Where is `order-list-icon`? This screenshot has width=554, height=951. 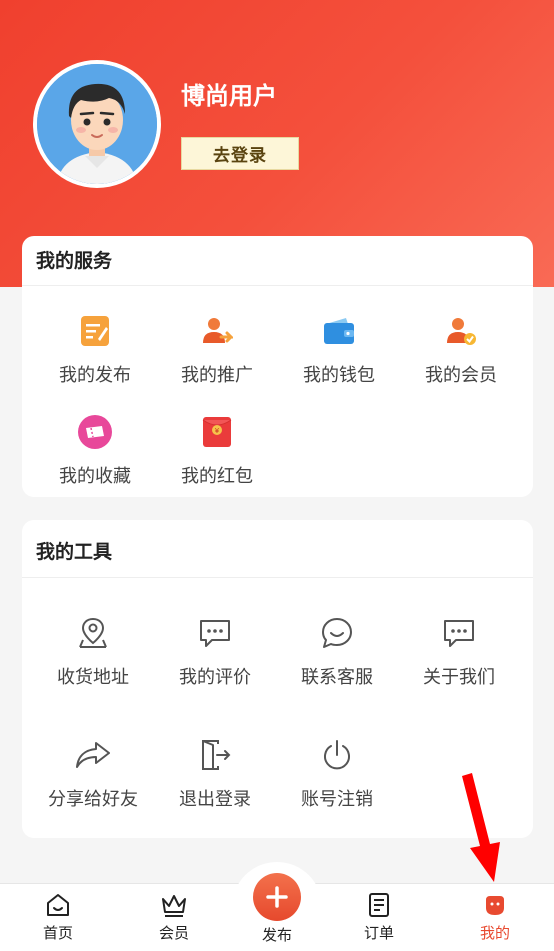 order-list-icon is located at coordinates (379, 905).